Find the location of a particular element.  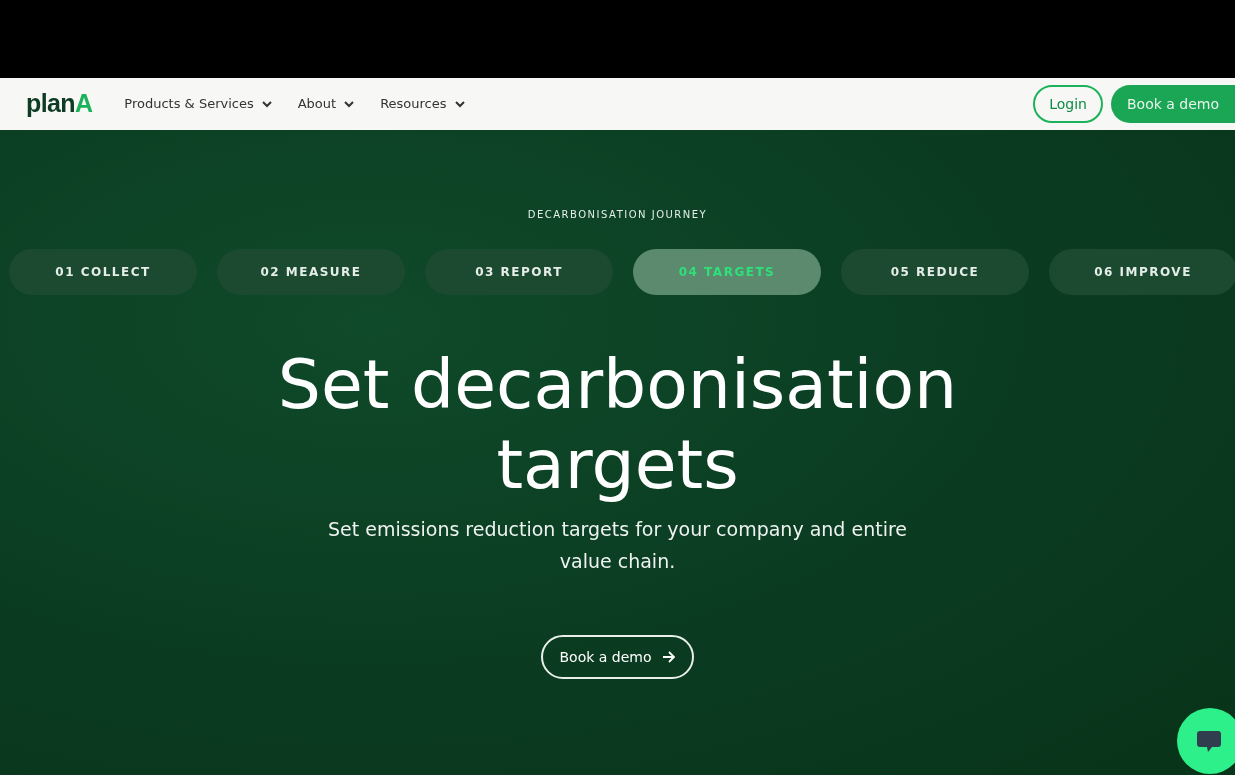

step-tab: 05 REDUCE is located at coordinates (935, 272).